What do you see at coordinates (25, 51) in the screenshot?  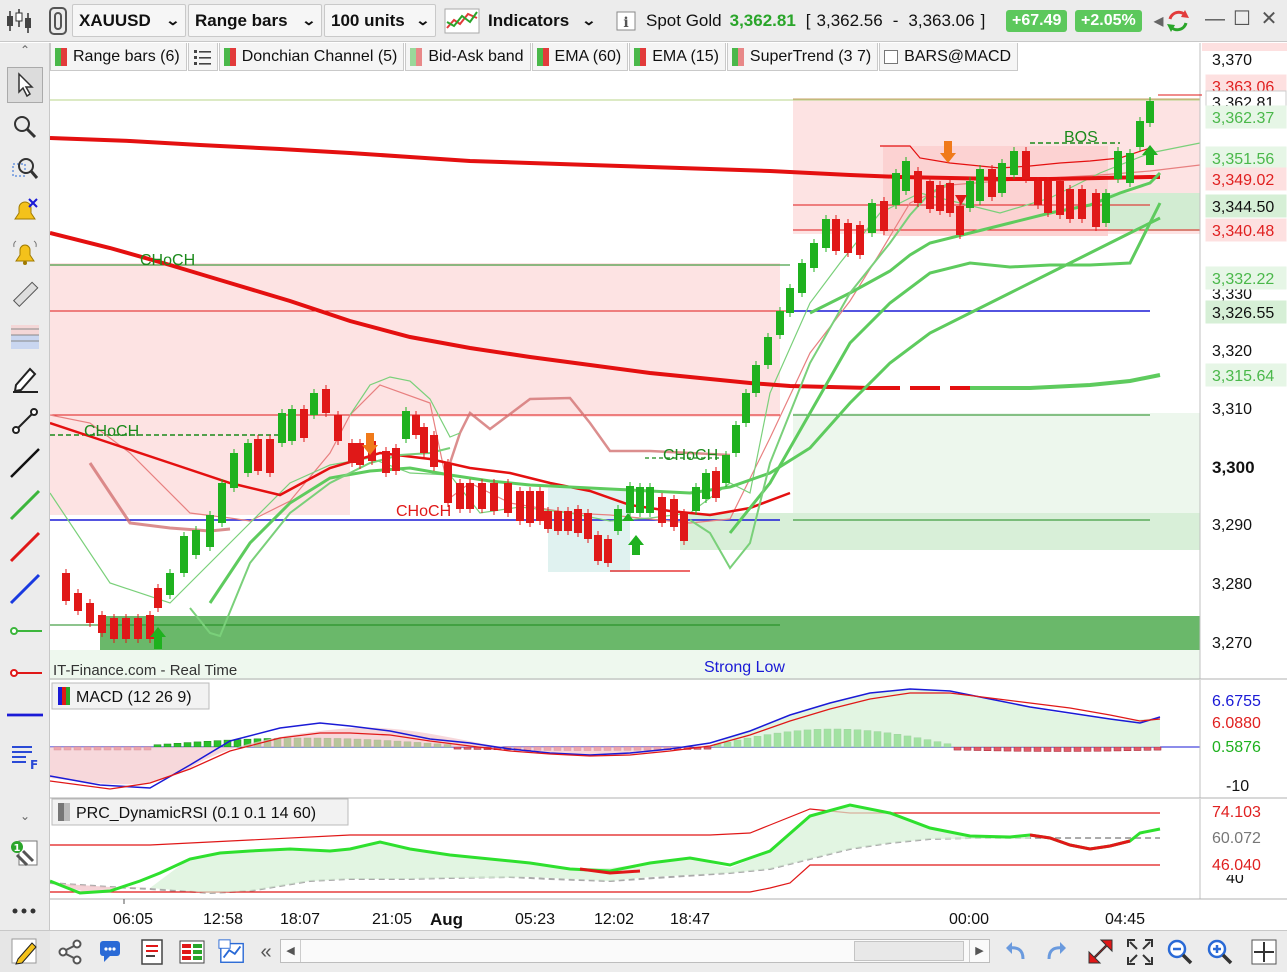 I see `collapse-up-icon: ⌃` at bounding box center [25, 51].